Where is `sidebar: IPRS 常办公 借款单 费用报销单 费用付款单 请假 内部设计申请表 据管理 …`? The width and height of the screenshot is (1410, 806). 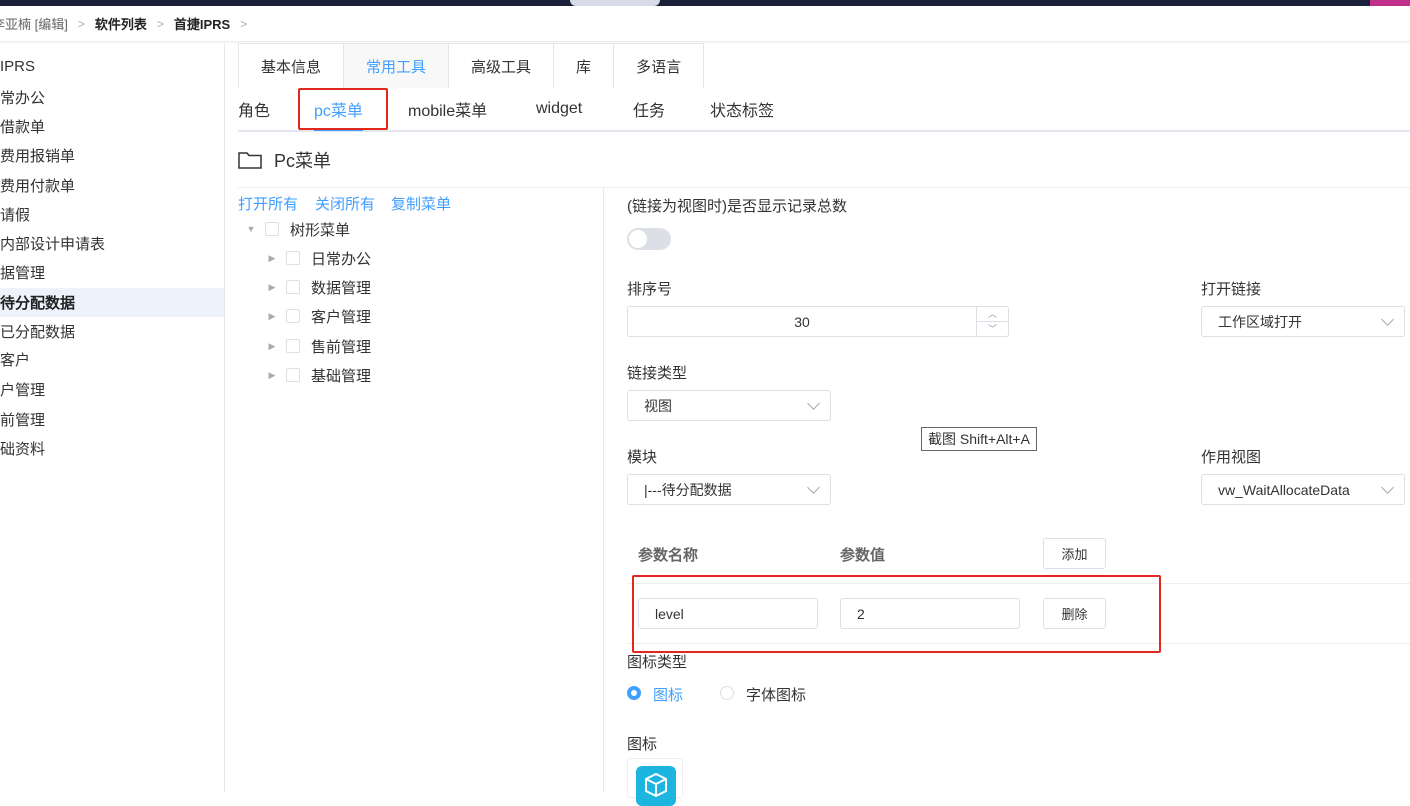 sidebar: IPRS 常办公 借款单 费用报销单 费用付款单 请假 内部设计申请表 据管理 … is located at coordinates (112, 417).